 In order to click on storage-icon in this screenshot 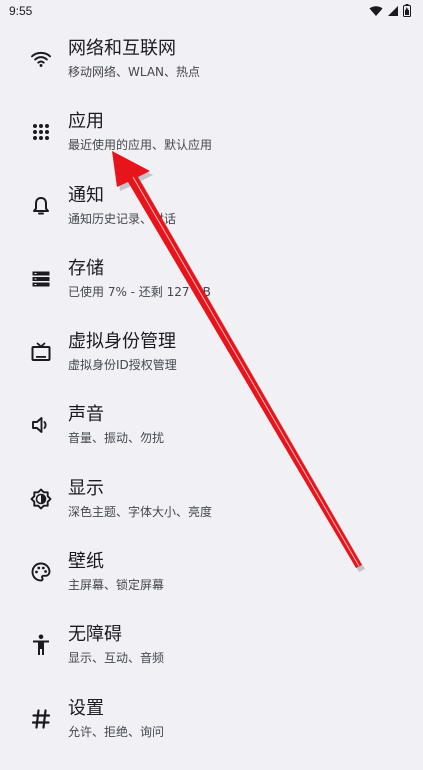, I will do `click(41, 279)`.